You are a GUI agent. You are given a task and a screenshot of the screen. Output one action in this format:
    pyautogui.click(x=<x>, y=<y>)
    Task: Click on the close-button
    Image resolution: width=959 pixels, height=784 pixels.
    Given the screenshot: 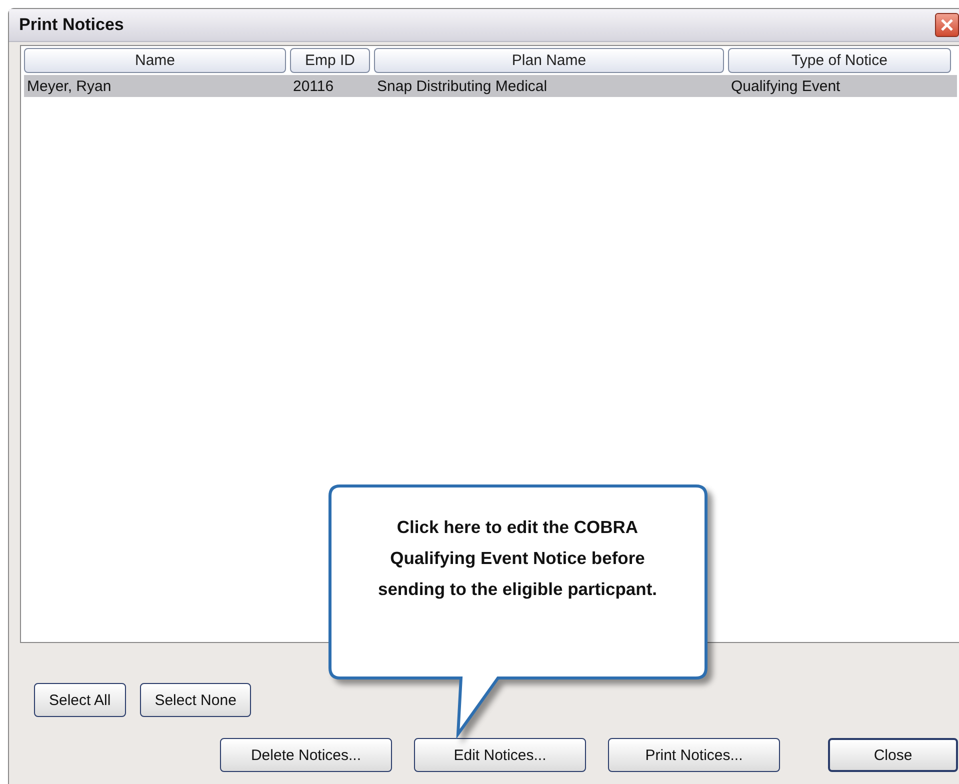 What is the action you would take?
    pyautogui.click(x=947, y=25)
    